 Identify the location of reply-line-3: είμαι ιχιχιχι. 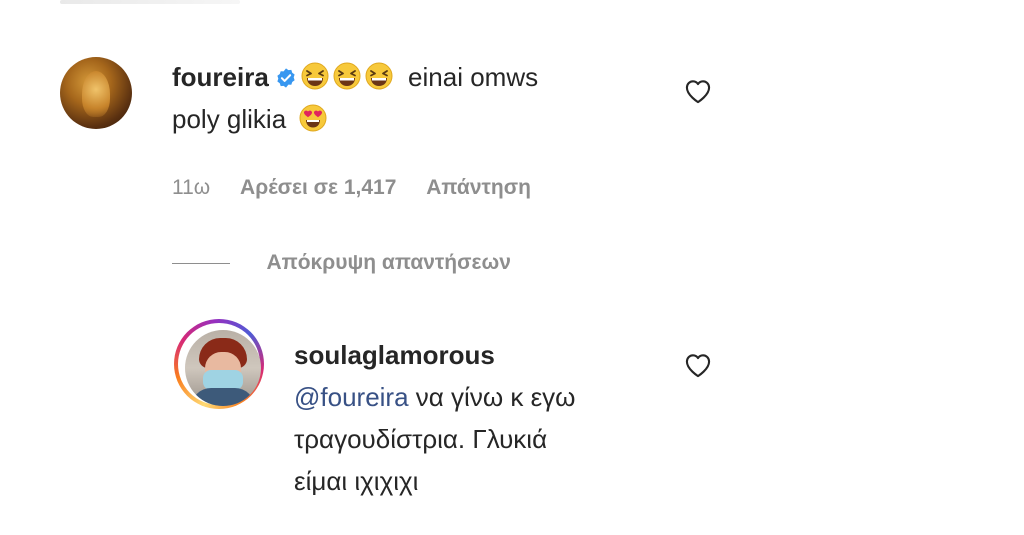
(356, 481).